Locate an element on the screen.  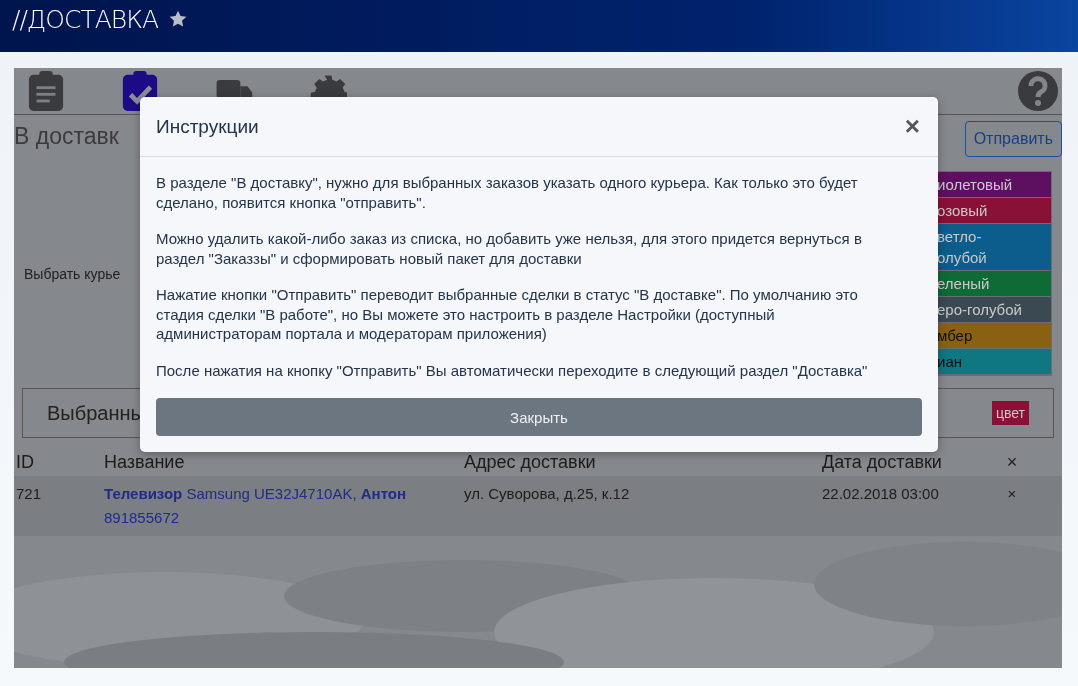
color-badge: цвет is located at coordinates (1010, 413).